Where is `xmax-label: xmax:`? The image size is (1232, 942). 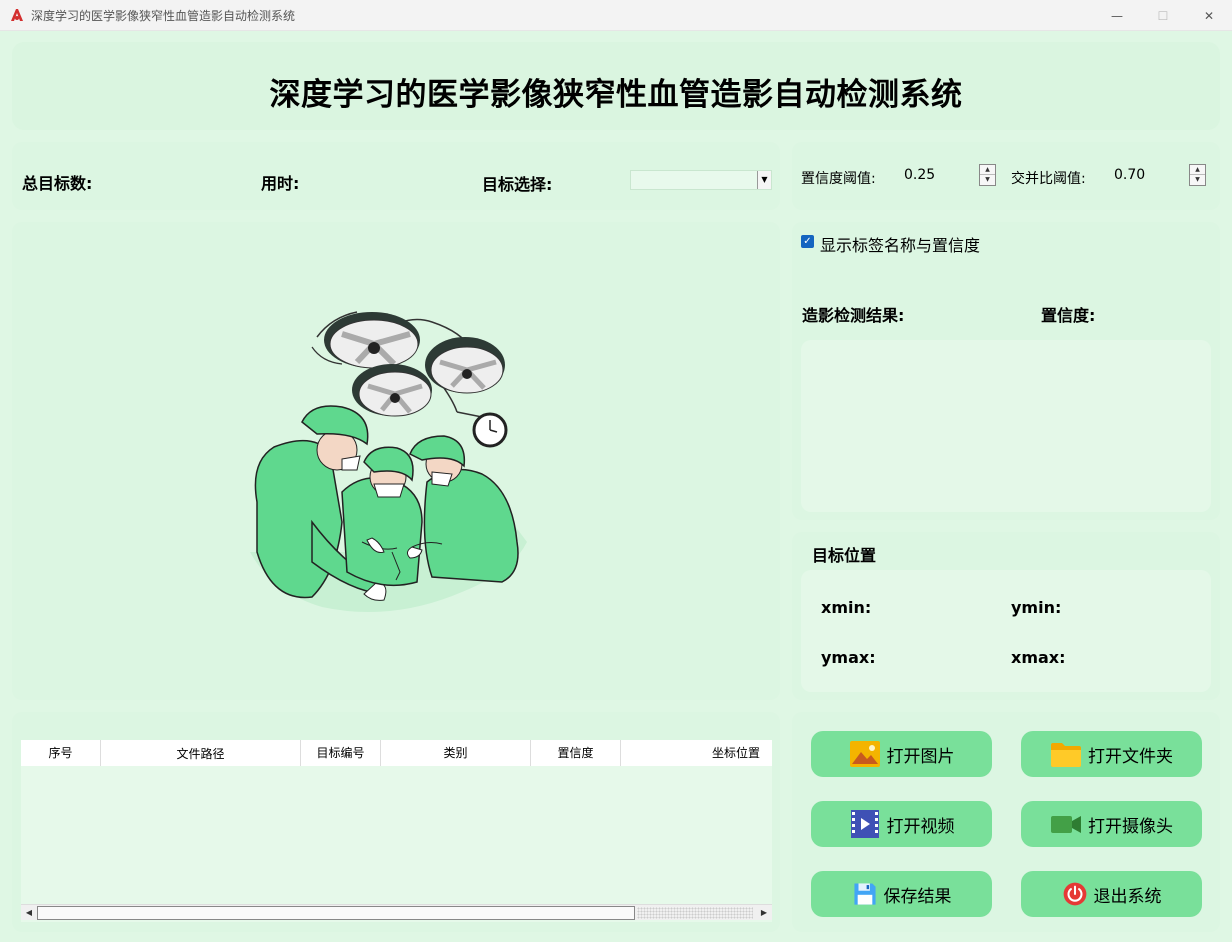
xmax-label: xmax: is located at coordinates (1038, 657).